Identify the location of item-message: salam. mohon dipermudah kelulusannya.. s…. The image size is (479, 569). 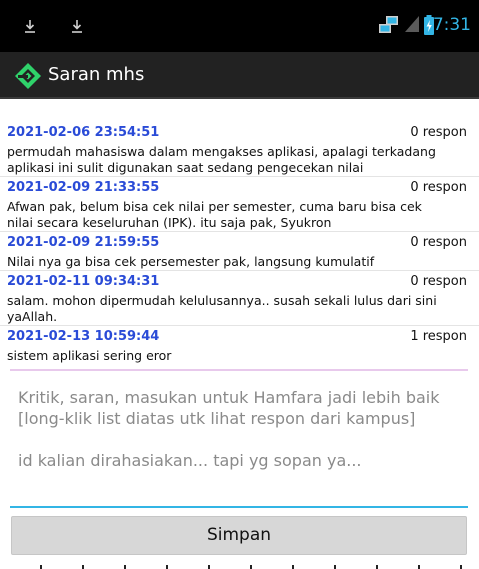
(222, 308).